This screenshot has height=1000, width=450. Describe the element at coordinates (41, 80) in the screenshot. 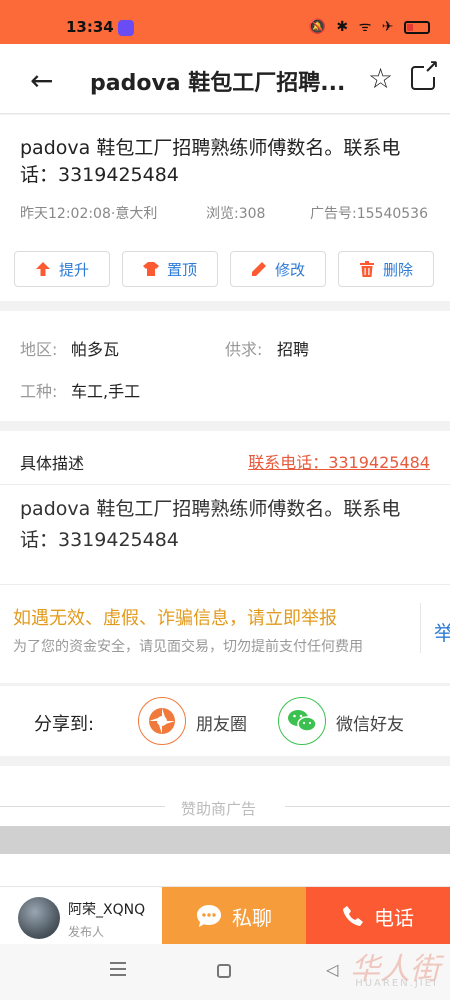

I see `back-arrow-icon: ←` at that location.